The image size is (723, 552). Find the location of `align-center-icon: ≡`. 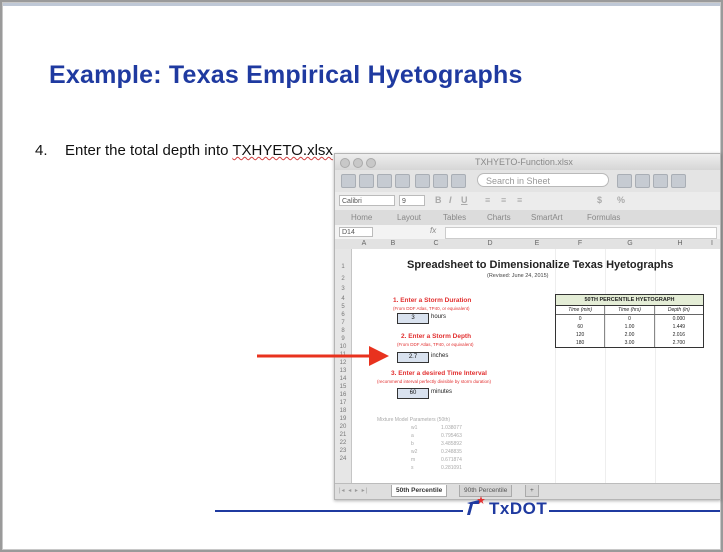

align-center-icon: ≡ is located at coordinates (503, 200).